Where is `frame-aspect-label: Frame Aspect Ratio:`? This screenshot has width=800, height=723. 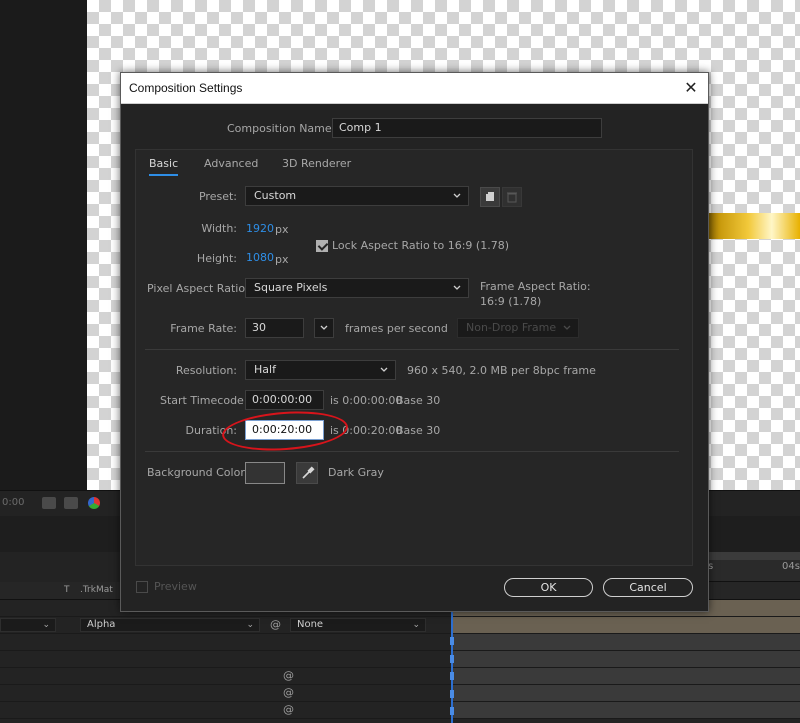
frame-aspect-label: Frame Aspect Ratio: is located at coordinates (535, 286).